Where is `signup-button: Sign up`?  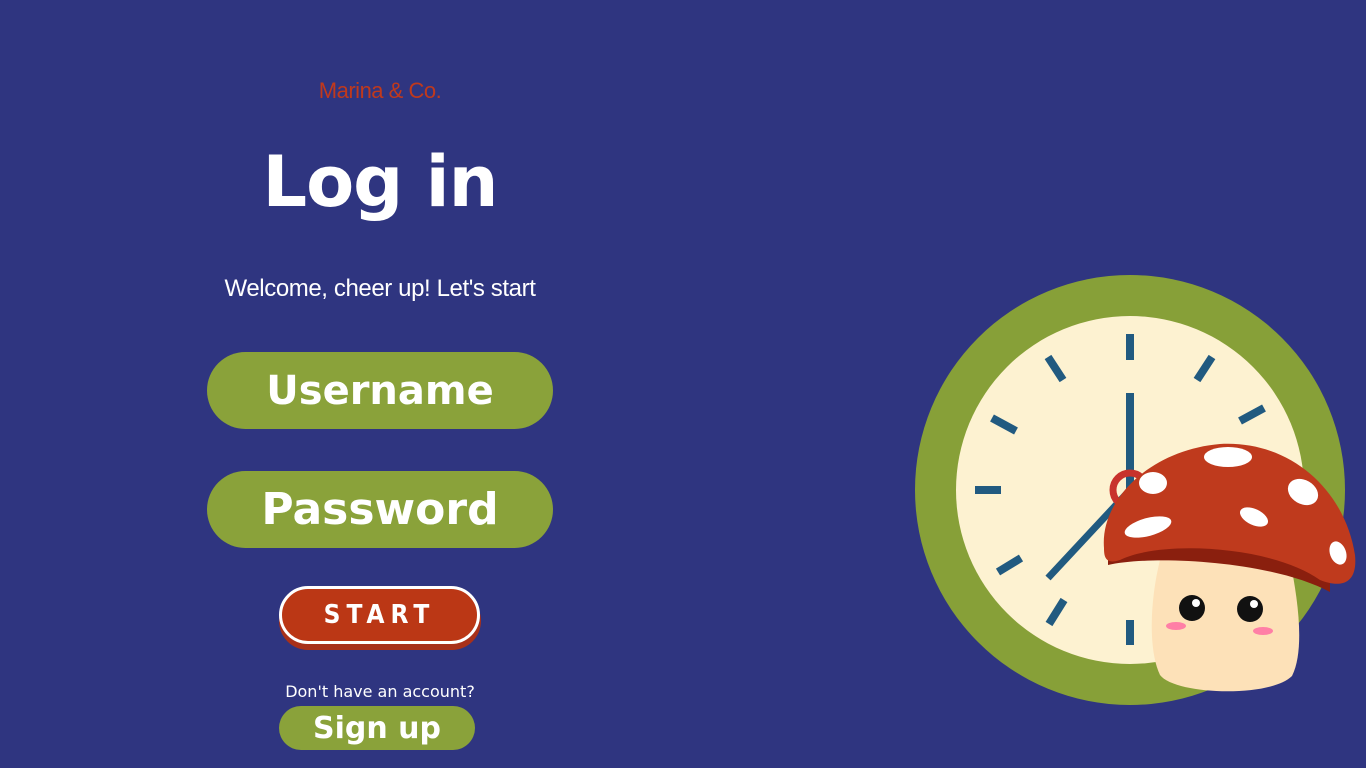 signup-button: Sign up is located at coordinates (377, 728).